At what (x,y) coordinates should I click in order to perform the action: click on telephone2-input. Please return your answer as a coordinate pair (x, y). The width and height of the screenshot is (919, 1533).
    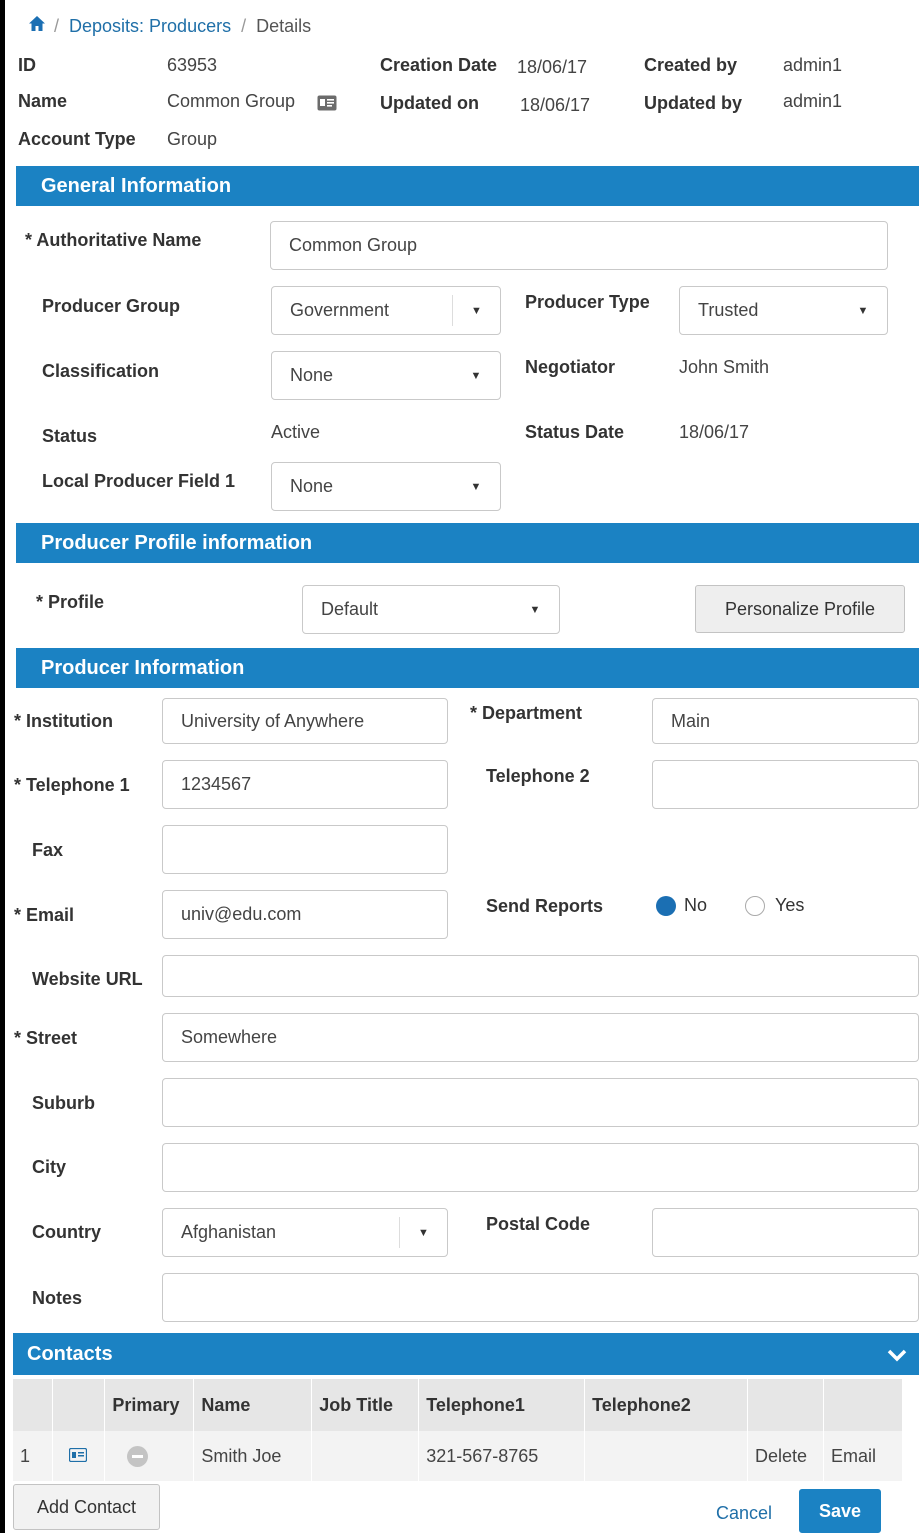
    Looking at the image, I should click on (785, 784).